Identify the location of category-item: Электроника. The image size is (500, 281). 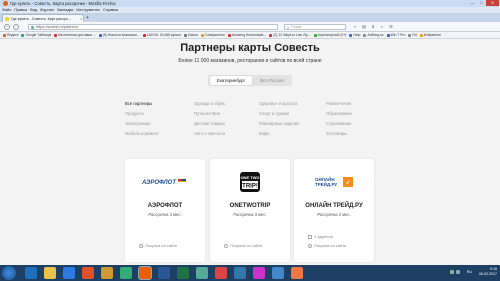
(137, 123).